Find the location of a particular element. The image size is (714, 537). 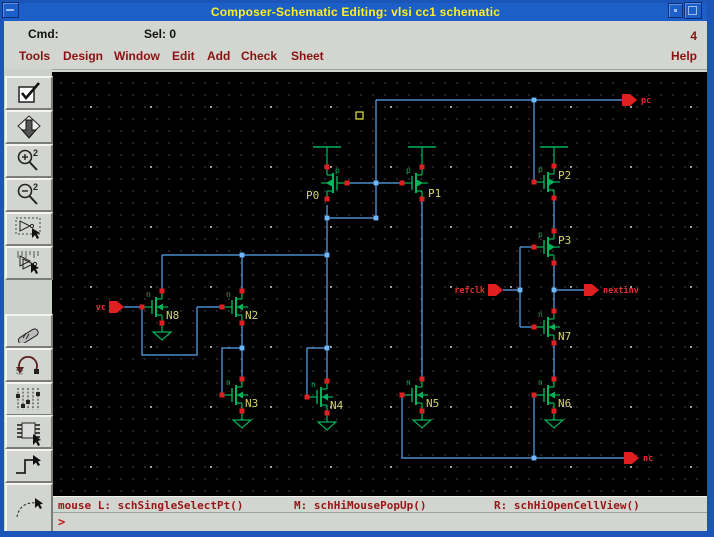

property-button is located at coordinates (29, 399).